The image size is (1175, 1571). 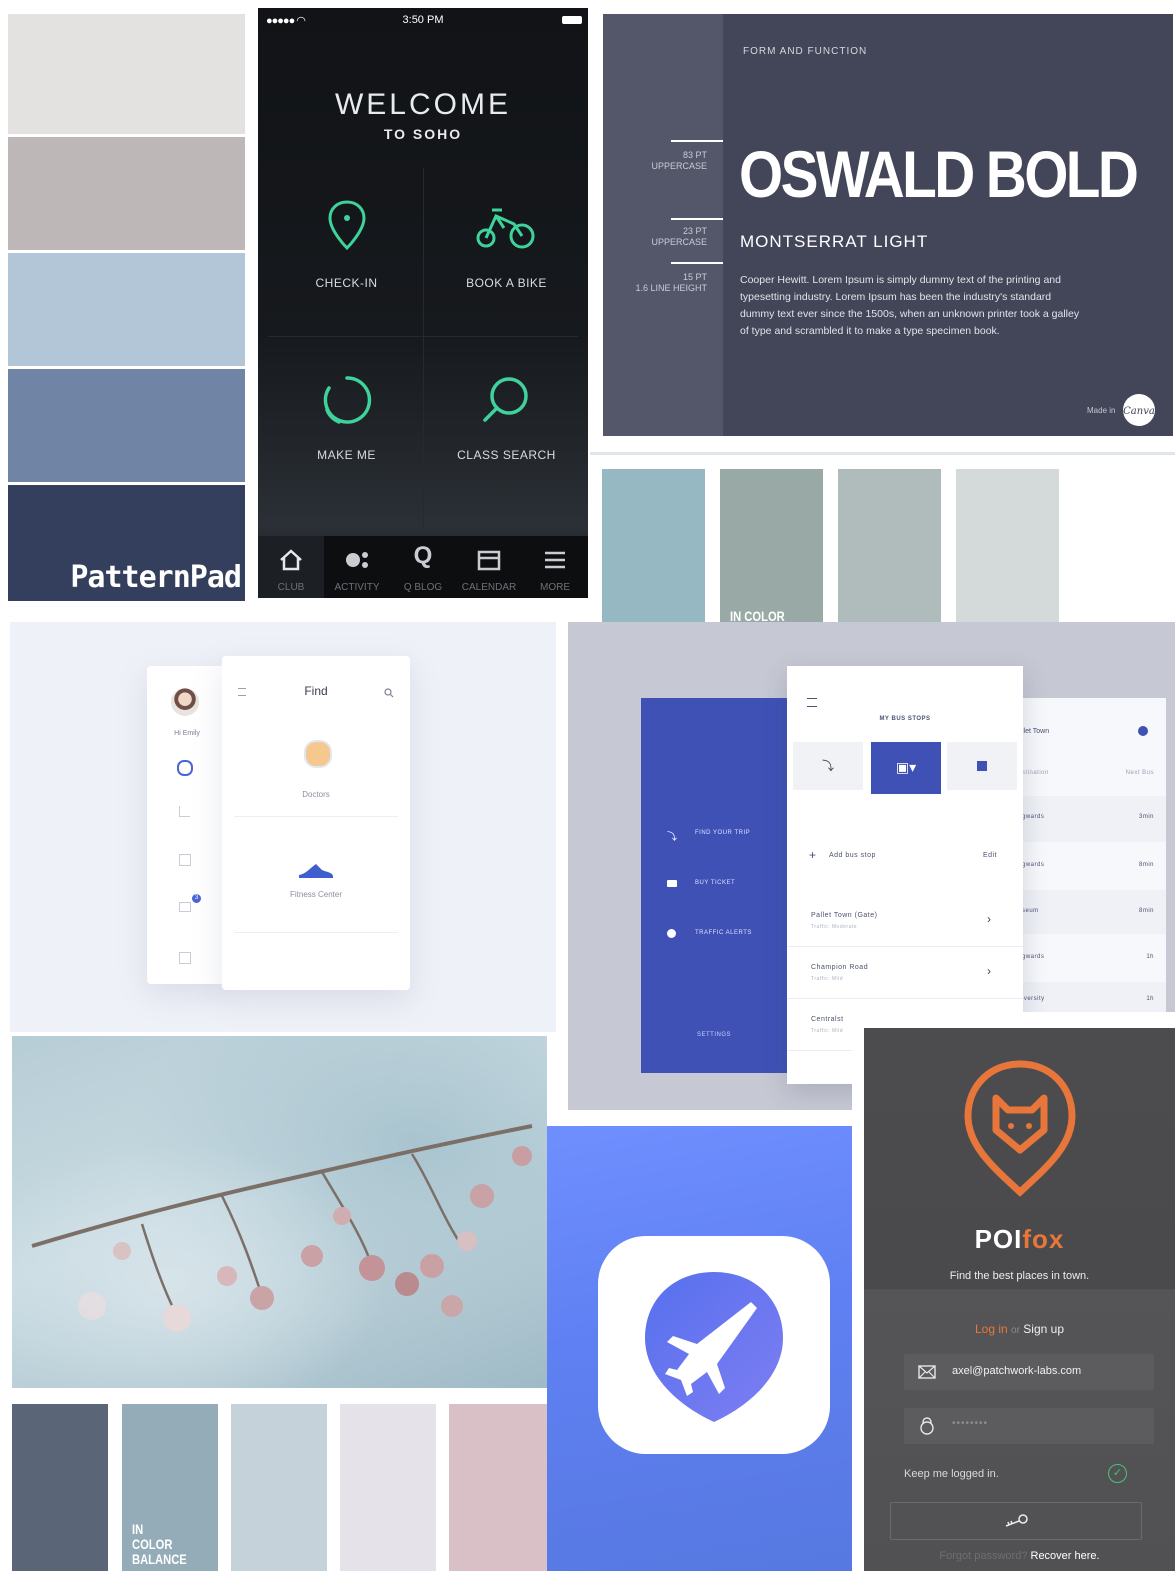 I want to click on tab-q-blog: Q Q BLOG, so click(x=423, y=567).